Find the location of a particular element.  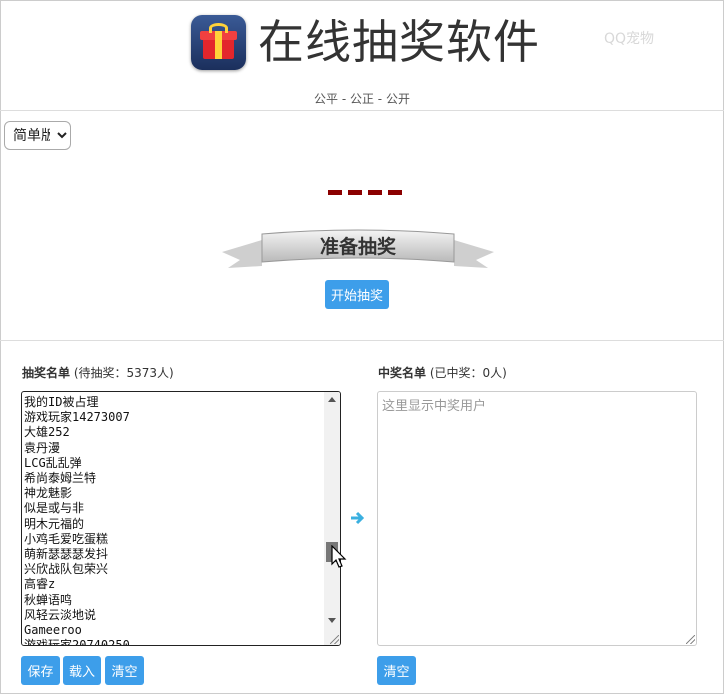

candidate-row: 风轻云淡地说 is located at coordinates (60, 614).